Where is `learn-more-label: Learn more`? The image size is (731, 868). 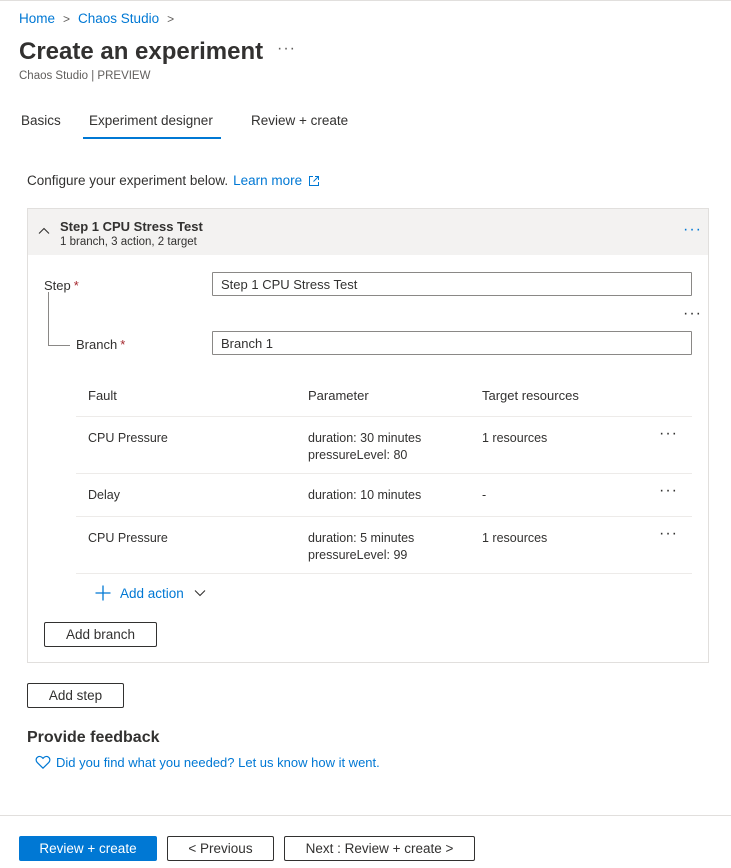 learn-more-label: Learn more is located at coordinates (268, 180).